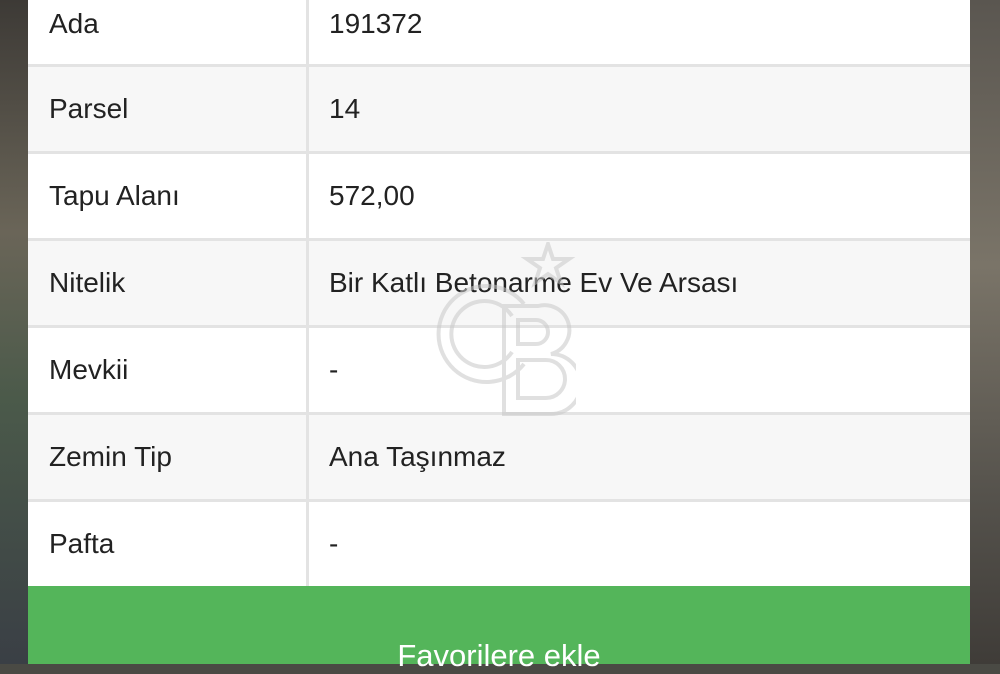 The height and width of the screenshot is (674, 1000). I want to click on table-row: Nitelik Bir Katlı Betonarme Ev Ve Arsası, so click(499, 284).